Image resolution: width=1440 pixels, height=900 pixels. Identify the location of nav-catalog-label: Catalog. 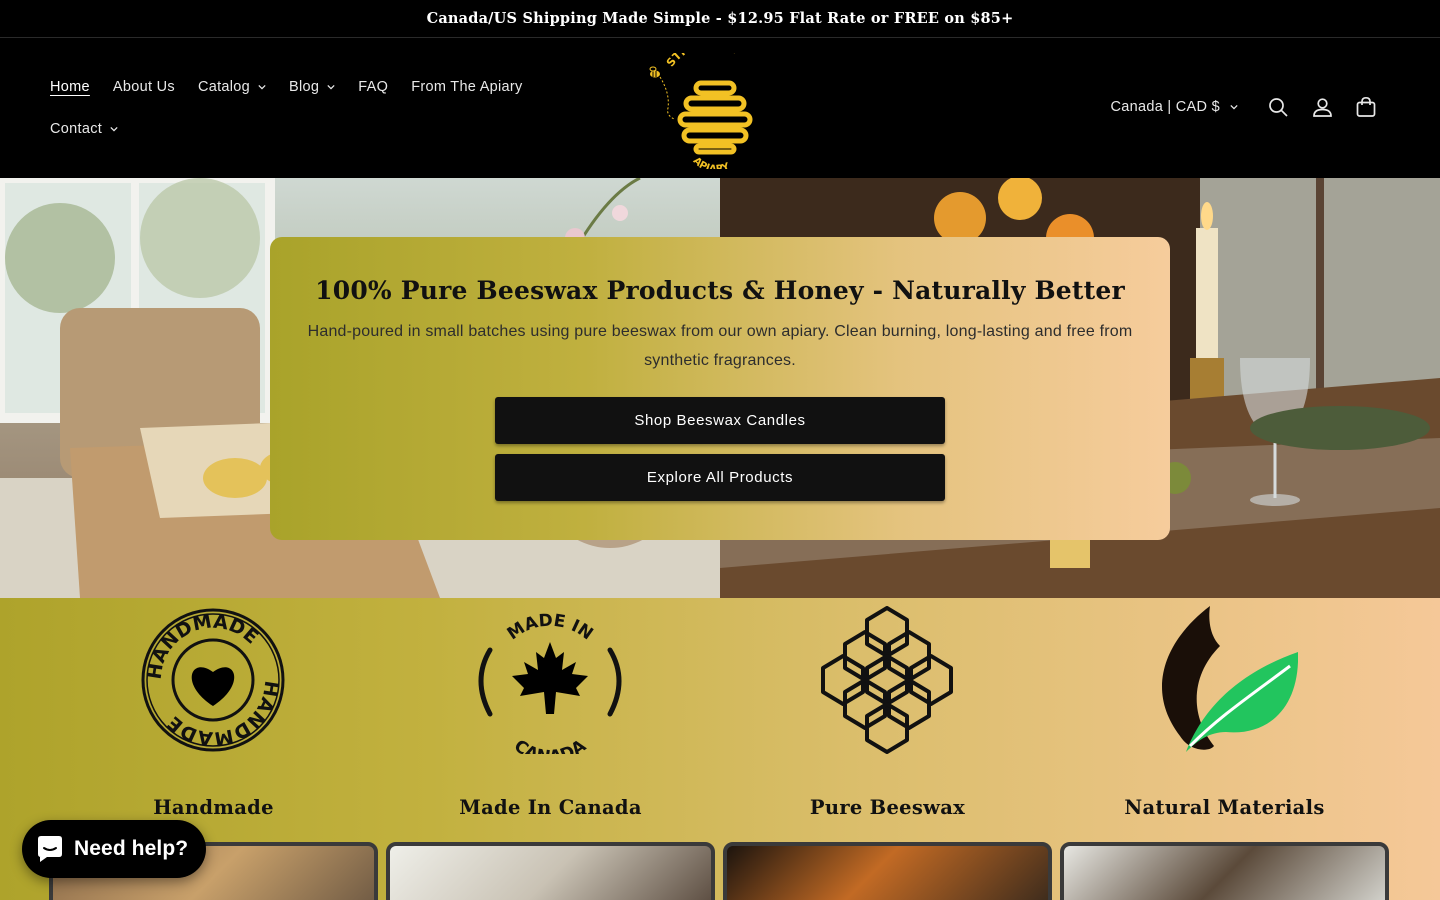
(224, 87).